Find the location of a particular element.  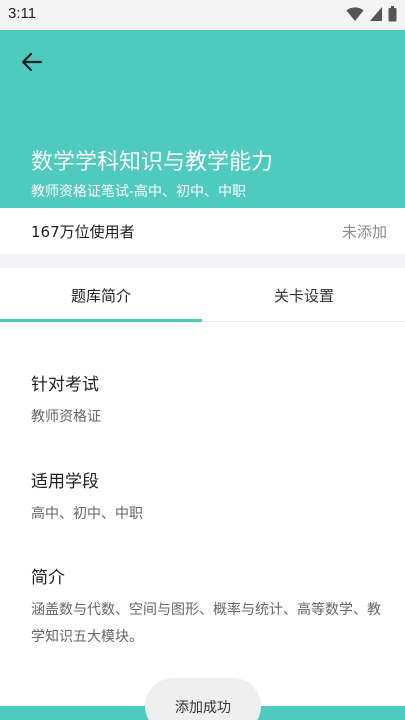

section-text-stage: 高中、初中、中职 is located at coordinates (87, 514).